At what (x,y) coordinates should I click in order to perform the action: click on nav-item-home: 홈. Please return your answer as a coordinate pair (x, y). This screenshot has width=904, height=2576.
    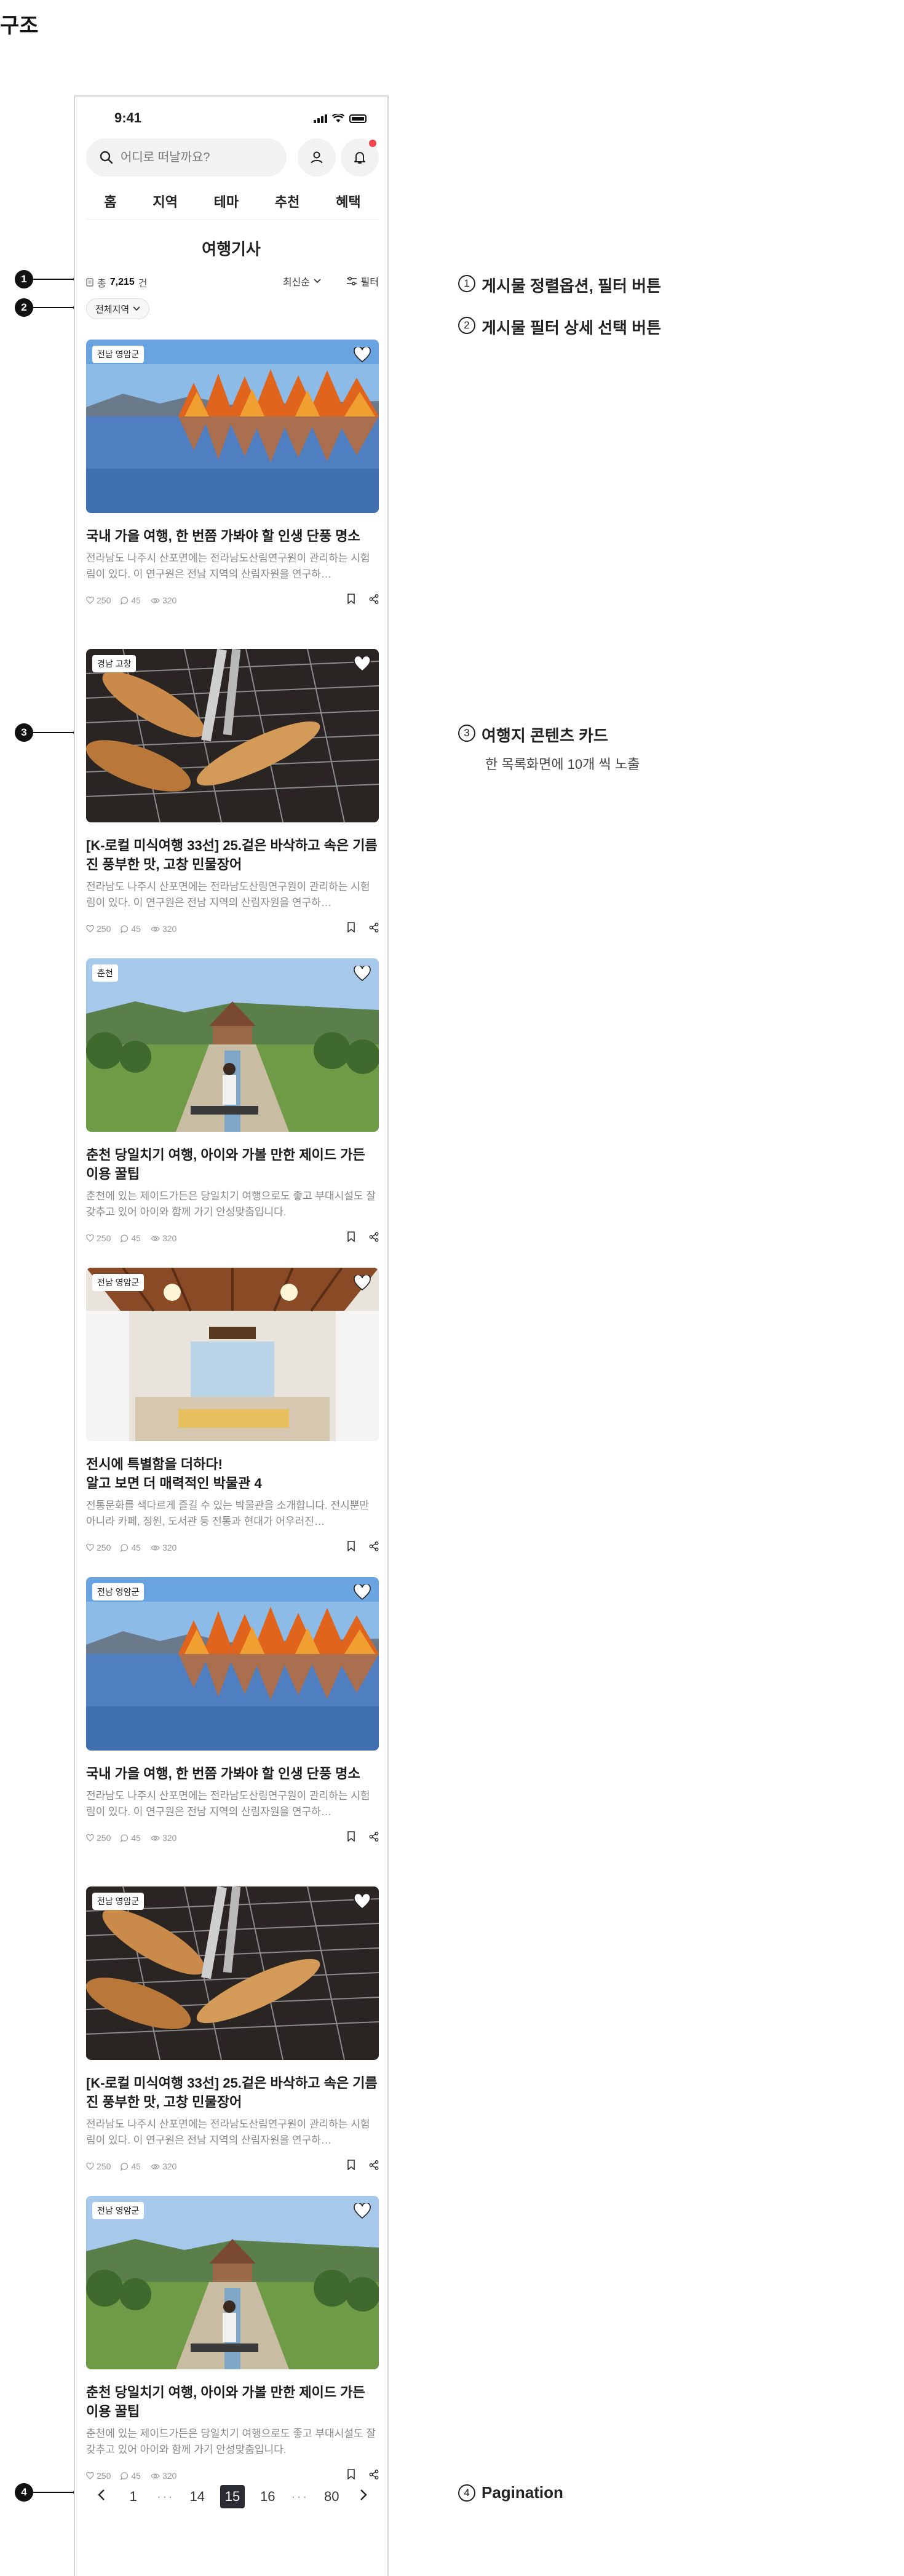
    Looking at the image, I should click on (110, 201).